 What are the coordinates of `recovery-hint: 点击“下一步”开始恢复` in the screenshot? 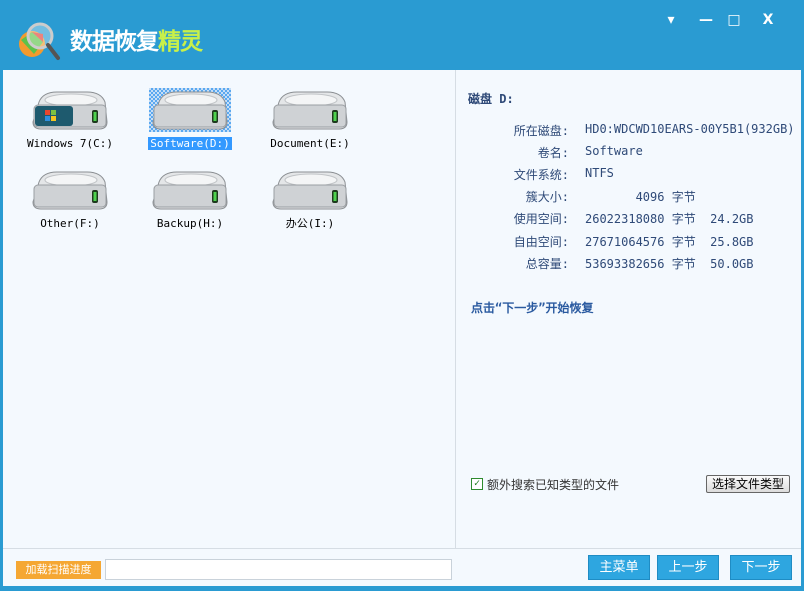 It's located at (532, 308).